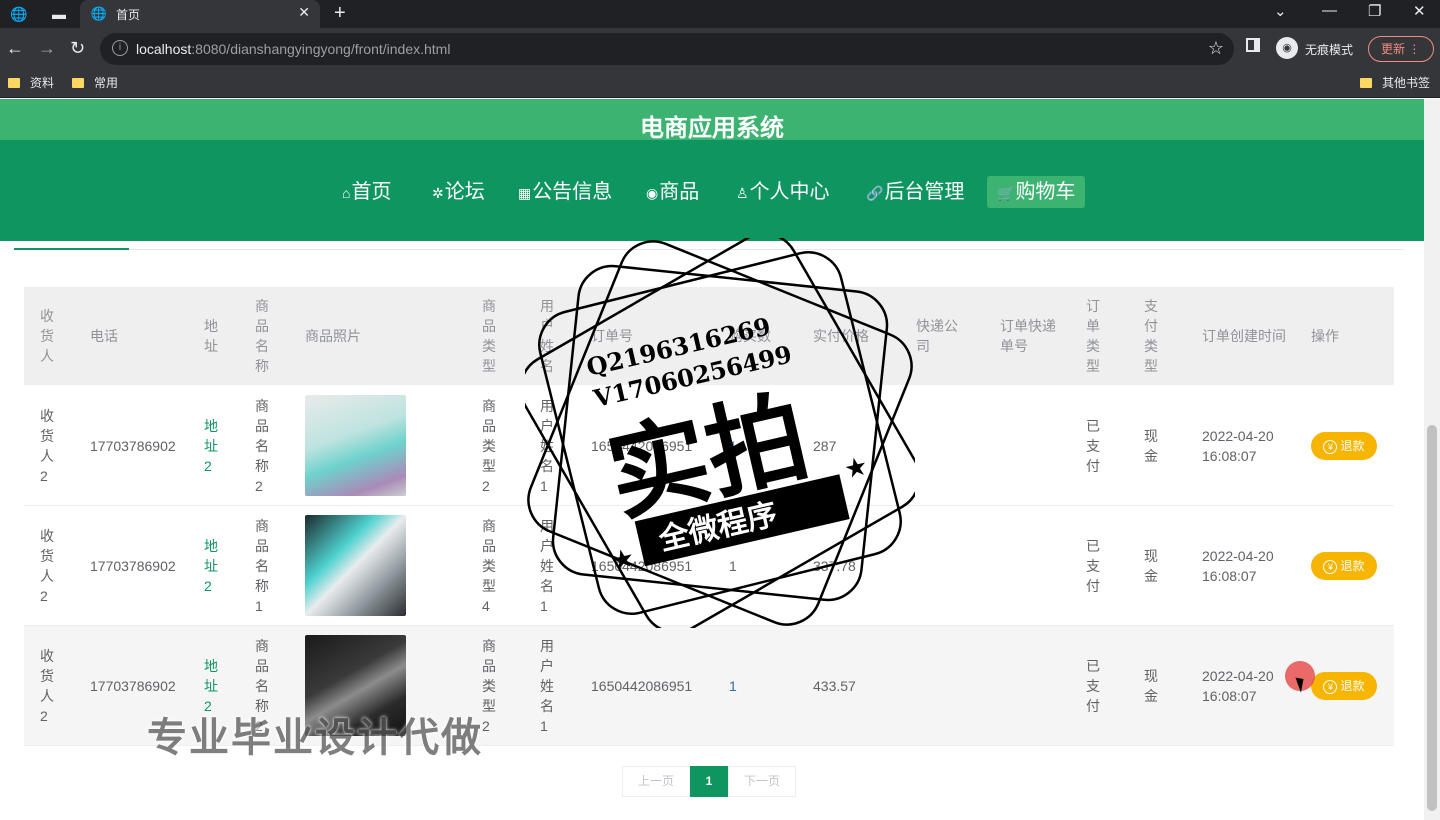 This screenshot has width=1440, height=820. I want to click on cell-price: 287, so click(825, 445).